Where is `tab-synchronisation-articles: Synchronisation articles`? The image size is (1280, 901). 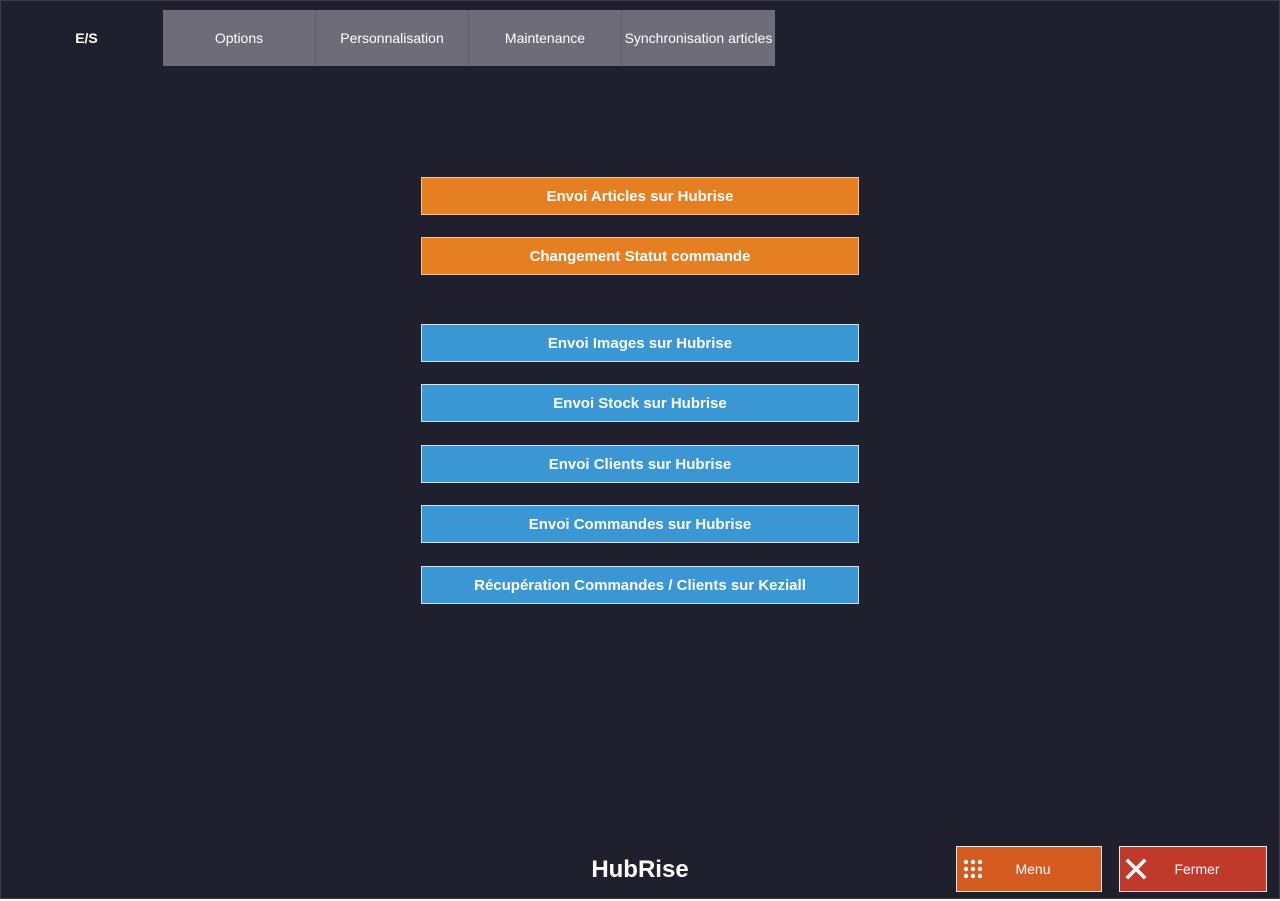 tab-synchronisation-articles: Synchronisation articles is located at coordinates (698, 38).